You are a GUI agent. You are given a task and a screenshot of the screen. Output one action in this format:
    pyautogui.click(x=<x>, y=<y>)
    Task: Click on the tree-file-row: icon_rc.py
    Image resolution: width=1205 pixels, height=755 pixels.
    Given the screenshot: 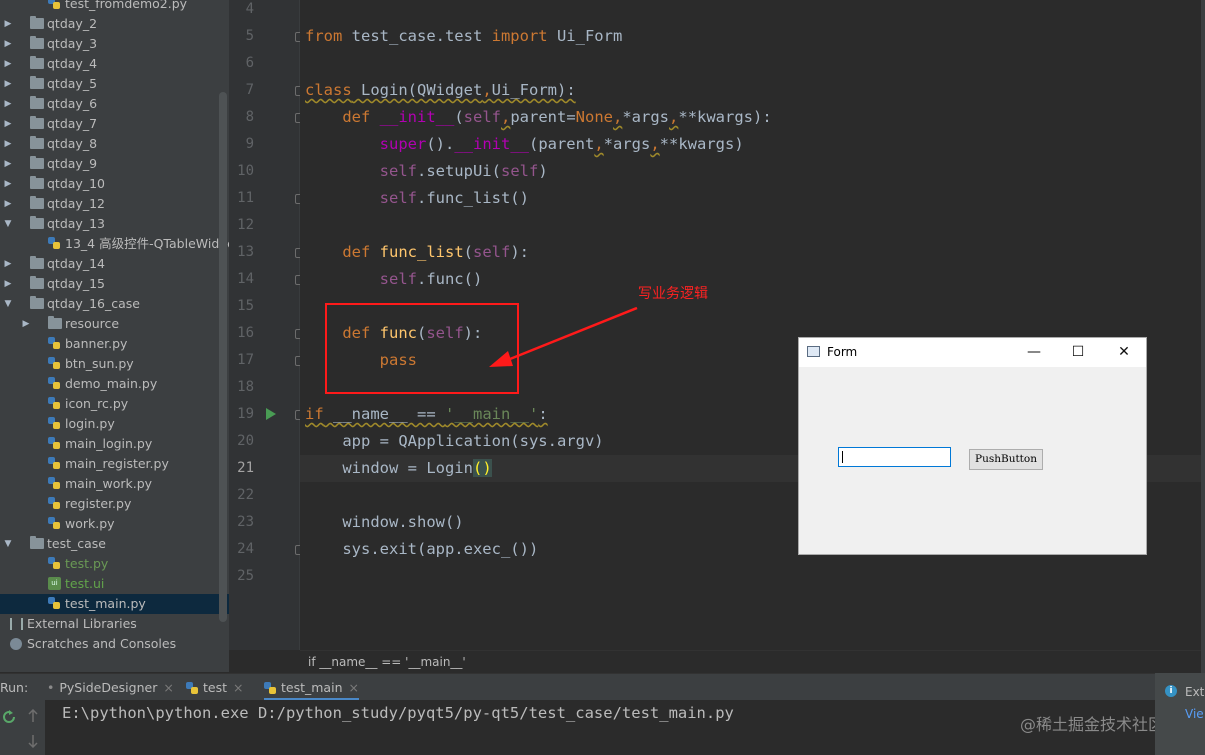 What is the action you would take?
    pyautogui.click(x=114, y=404)
    